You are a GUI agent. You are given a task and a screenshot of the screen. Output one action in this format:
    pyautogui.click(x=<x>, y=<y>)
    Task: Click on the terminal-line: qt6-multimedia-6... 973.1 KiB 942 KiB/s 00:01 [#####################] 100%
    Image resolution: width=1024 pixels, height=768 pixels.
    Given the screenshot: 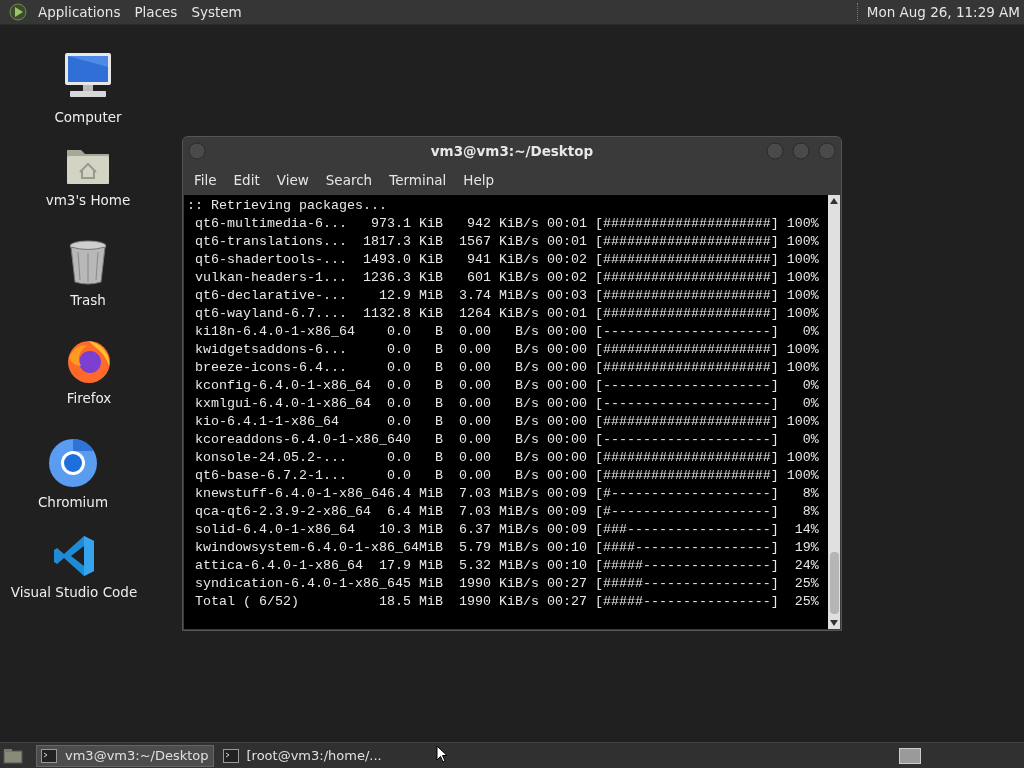 What is the action you would take?
    pyautogui.click(x=507, y=224)
    